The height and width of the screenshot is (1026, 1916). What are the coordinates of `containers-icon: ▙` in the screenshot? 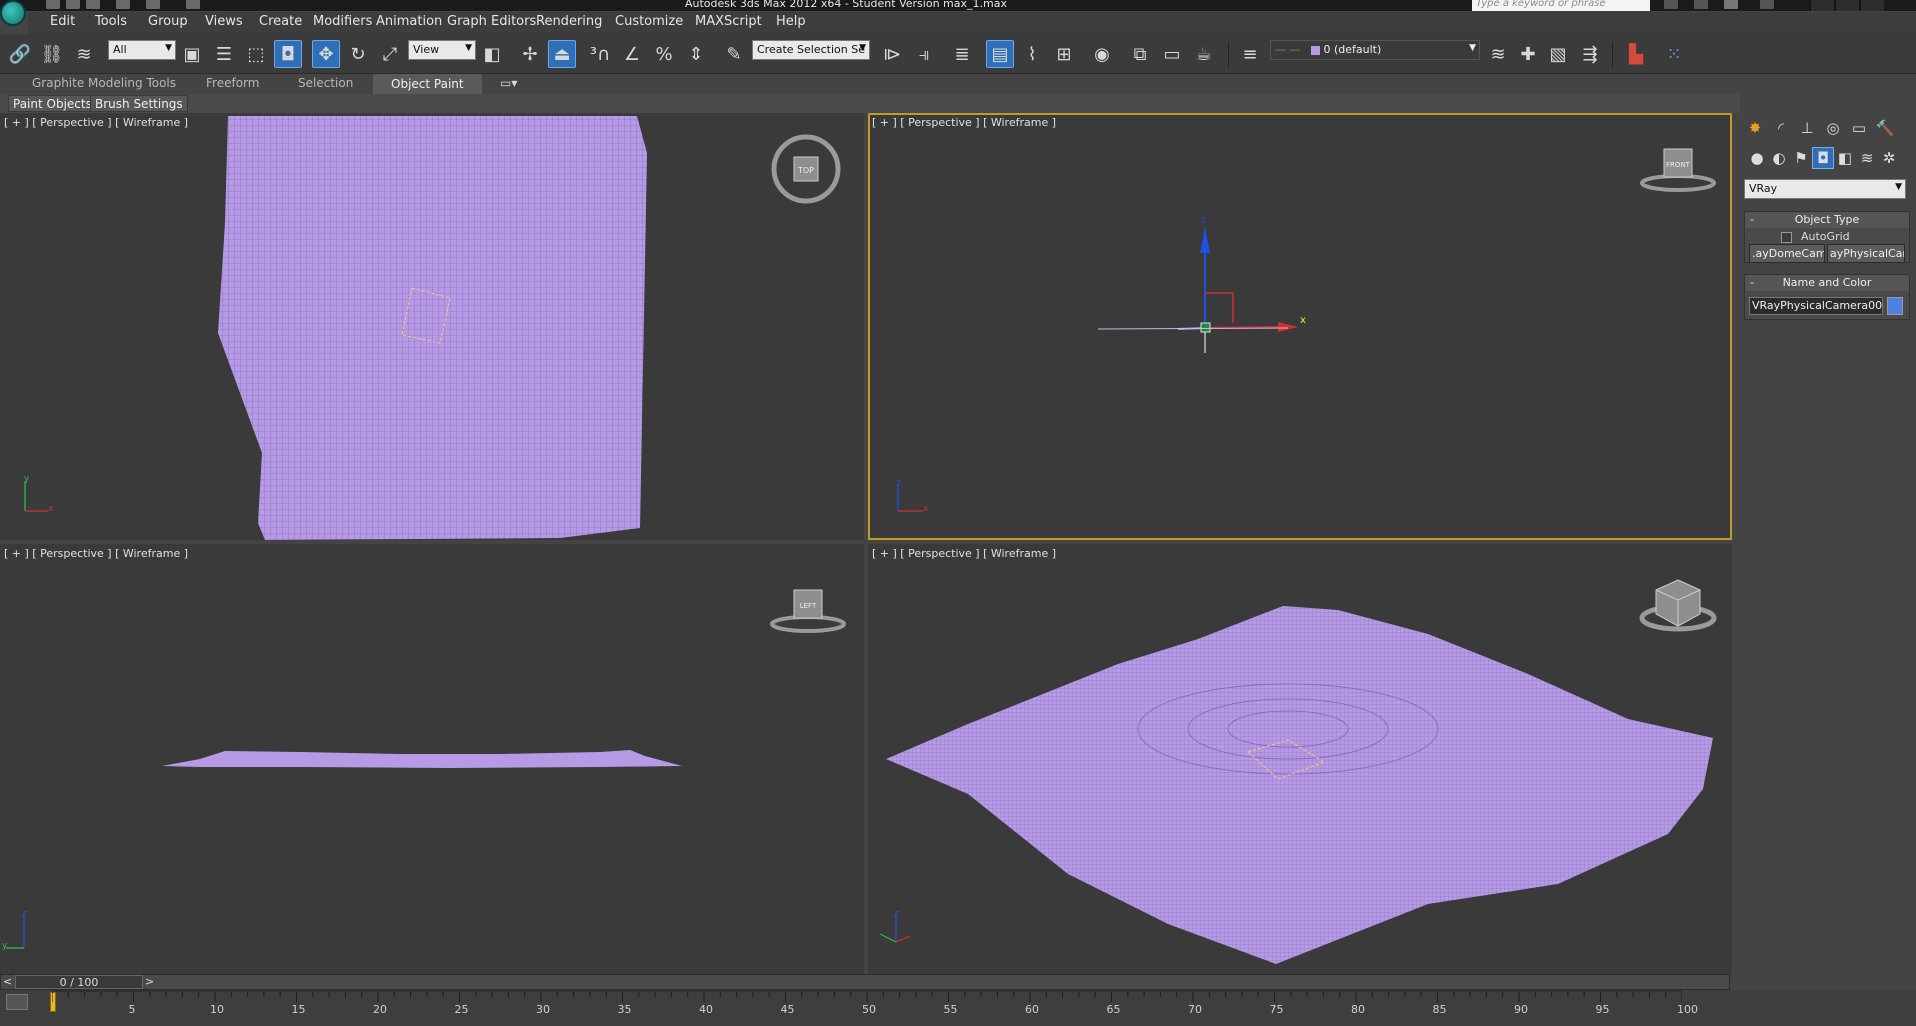 It's located at (1636, 54).